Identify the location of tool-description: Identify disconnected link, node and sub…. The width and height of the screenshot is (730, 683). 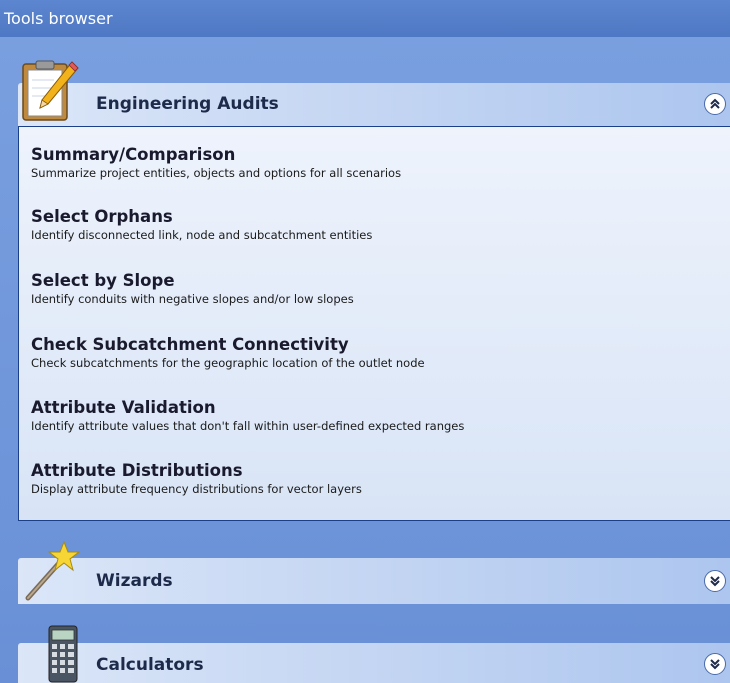
(202, 235).